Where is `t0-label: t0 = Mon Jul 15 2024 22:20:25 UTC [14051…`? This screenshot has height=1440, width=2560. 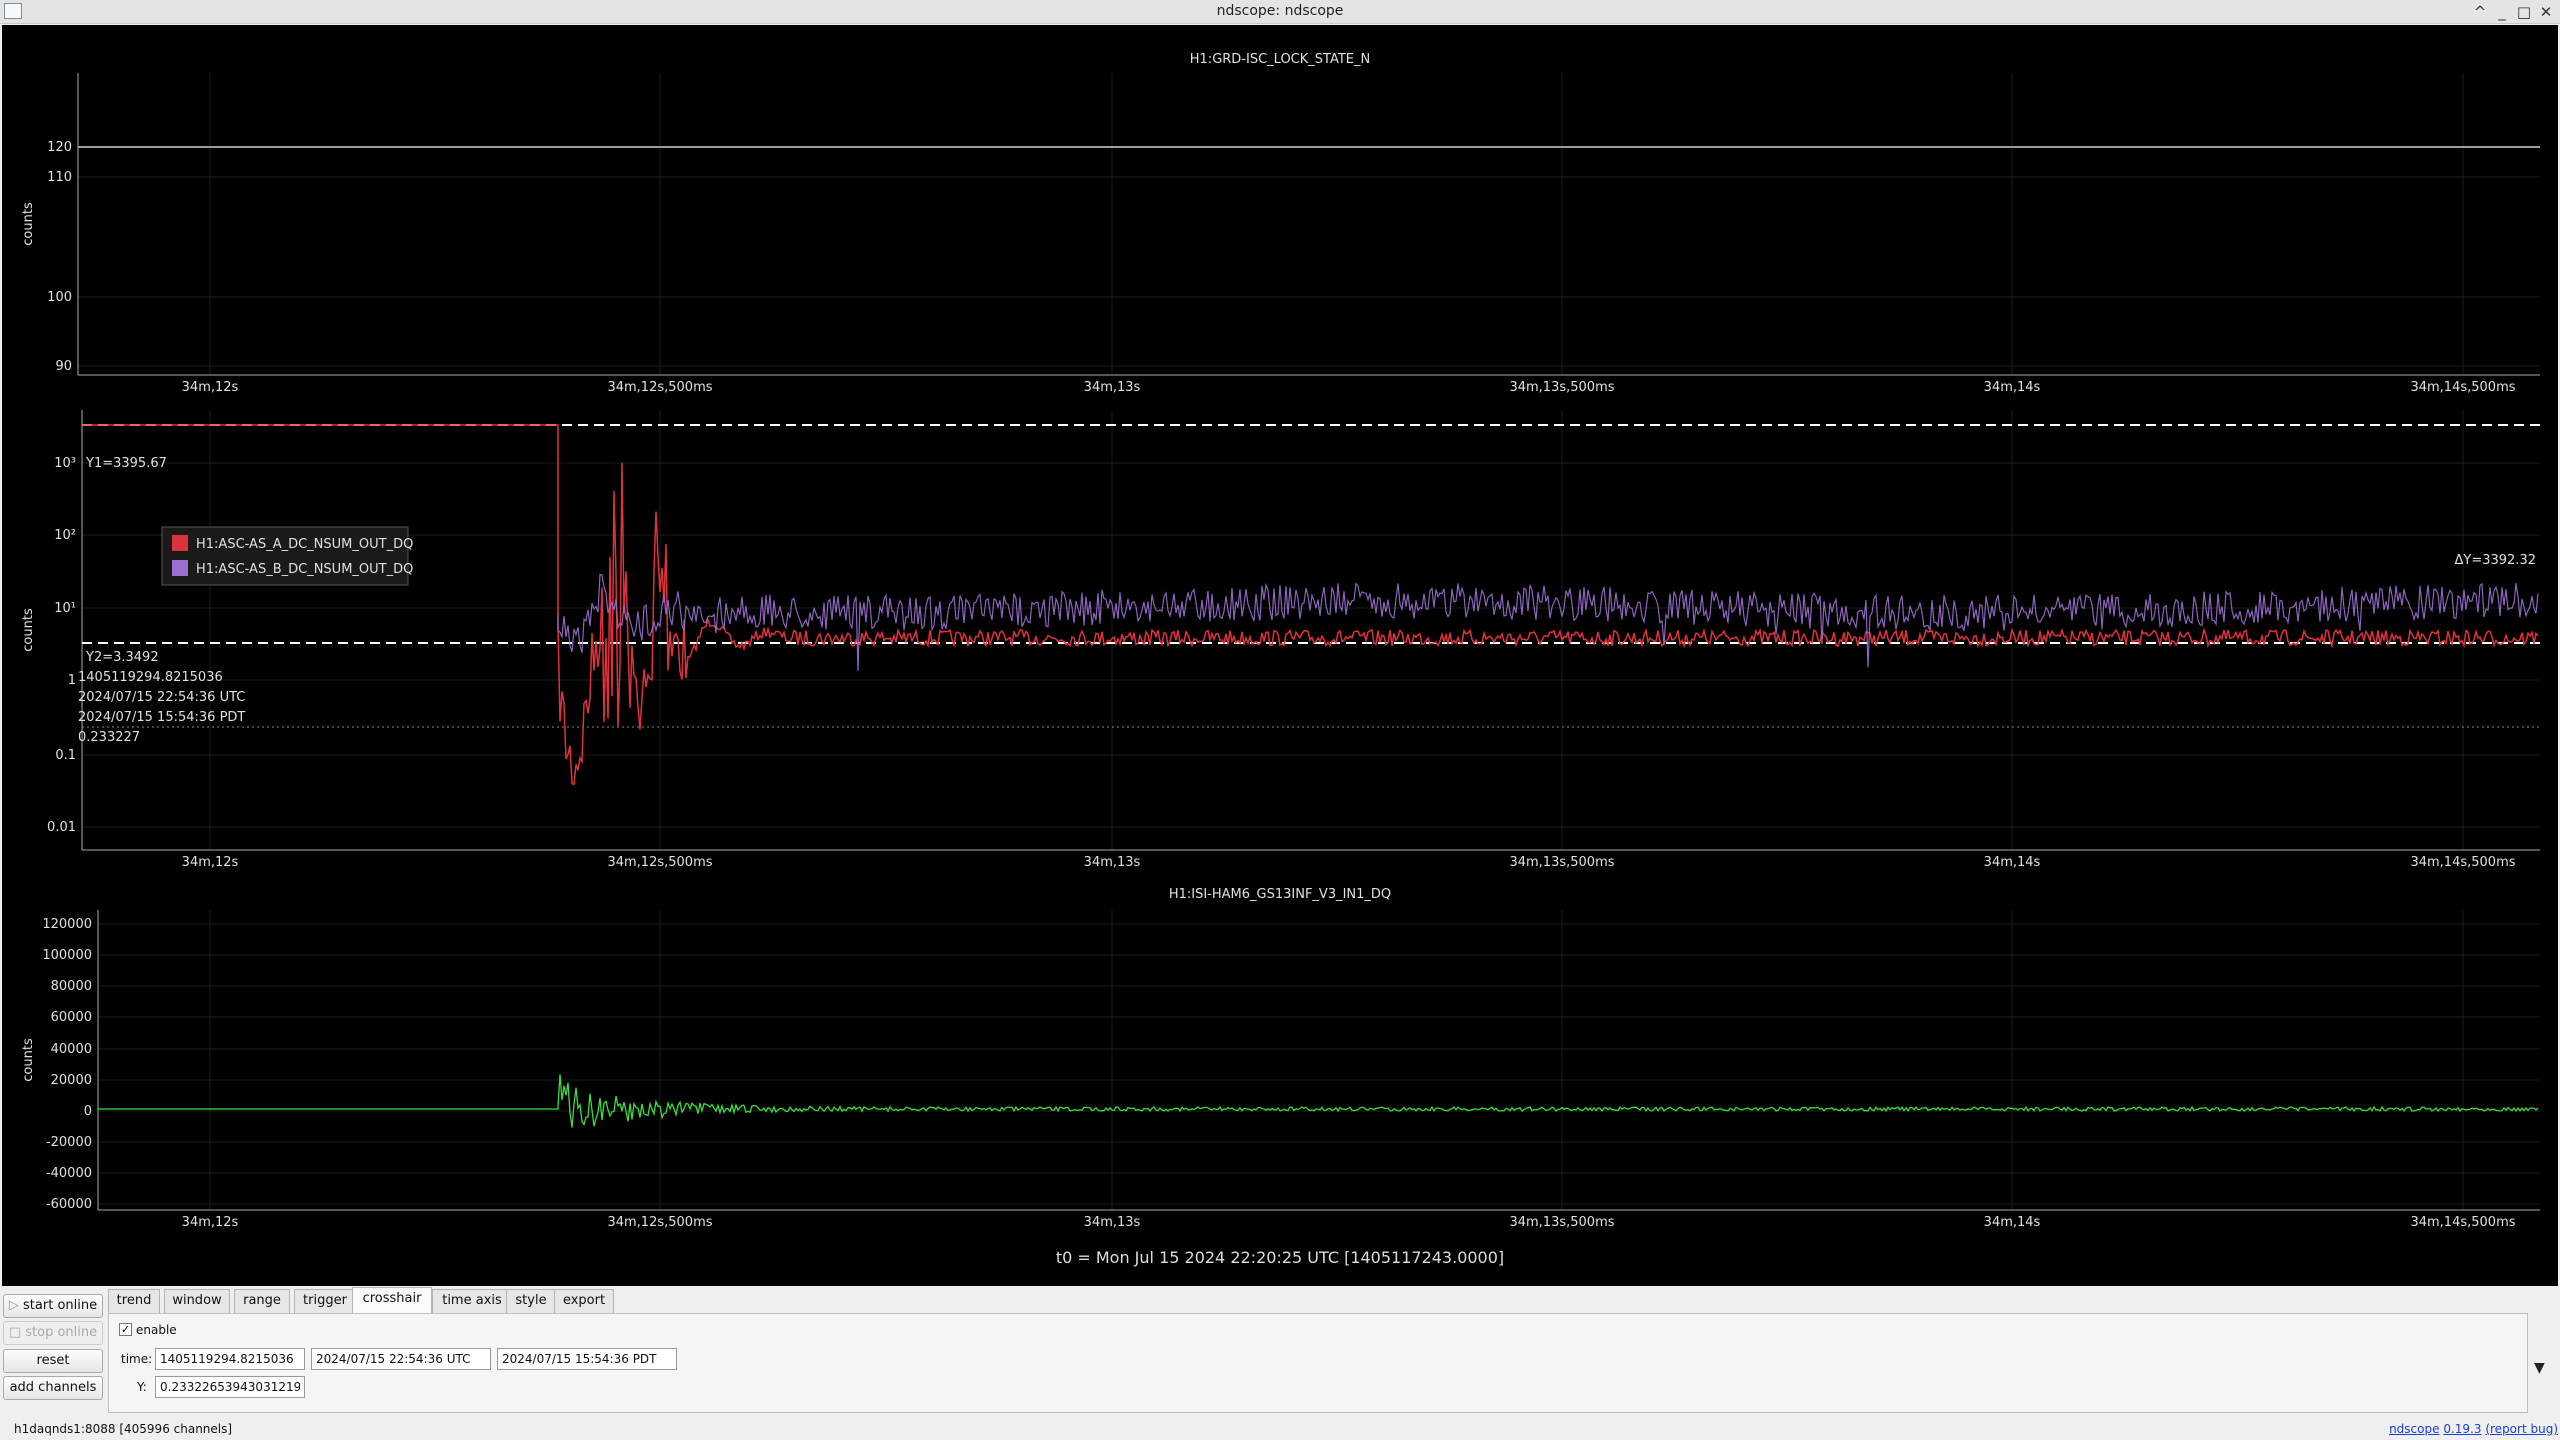
t0-label: t0 = Mon Jul 15 2024 22:20:25 UTC [14051… is located at coordinates (1280, 1257).